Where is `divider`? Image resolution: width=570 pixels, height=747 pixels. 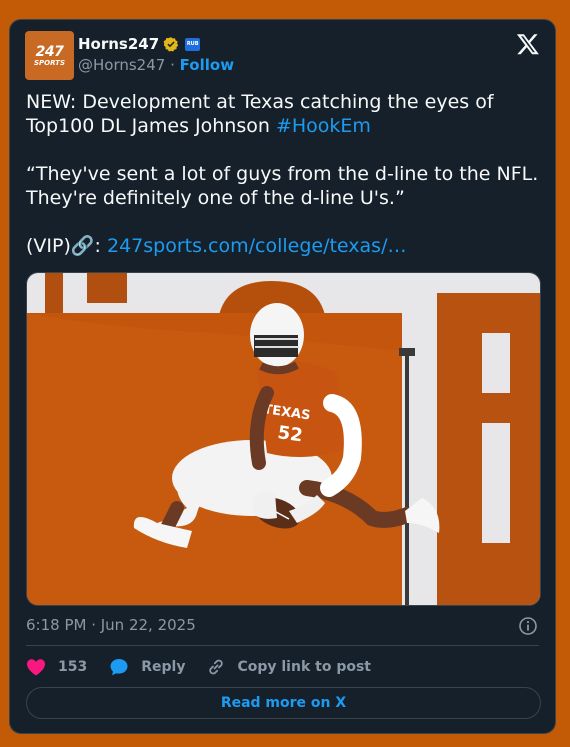
divider is located at coordinates (282, 645).